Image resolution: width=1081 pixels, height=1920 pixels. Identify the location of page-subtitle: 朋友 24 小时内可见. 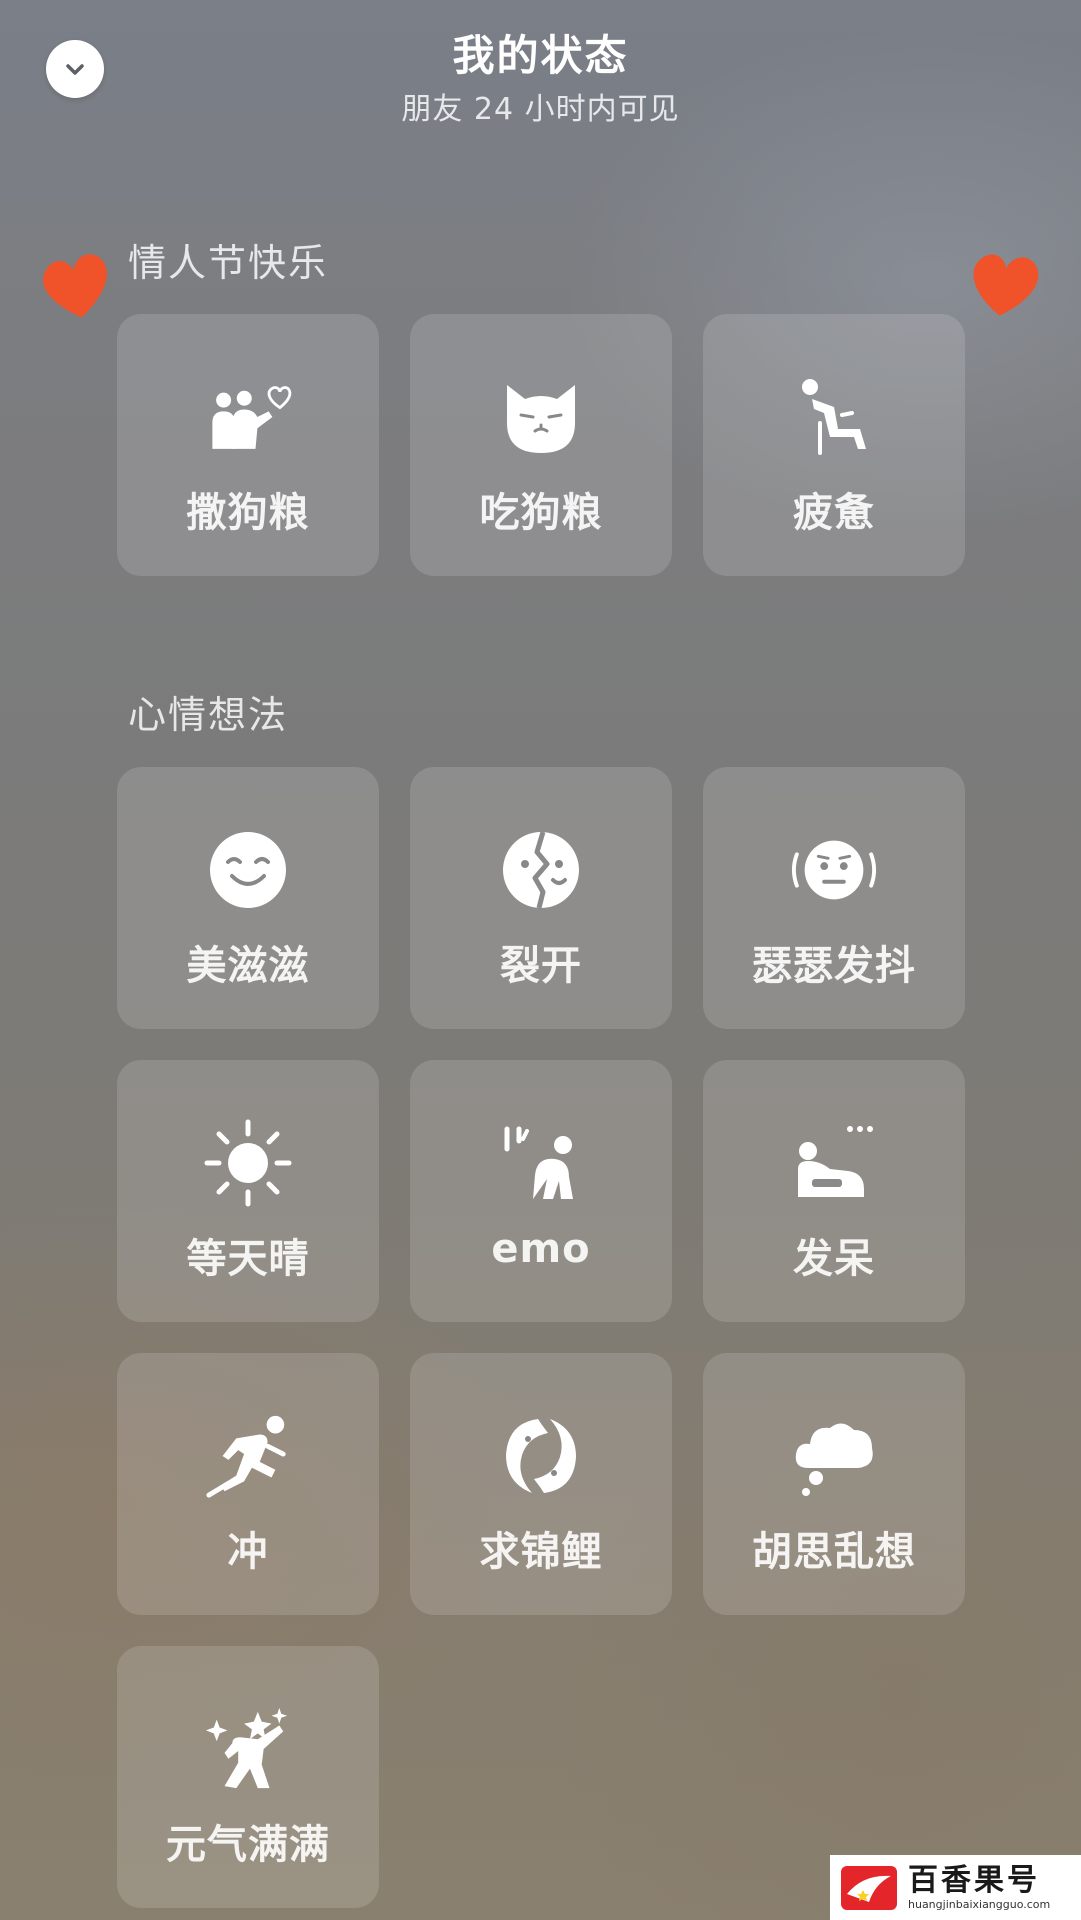
(540, 109).